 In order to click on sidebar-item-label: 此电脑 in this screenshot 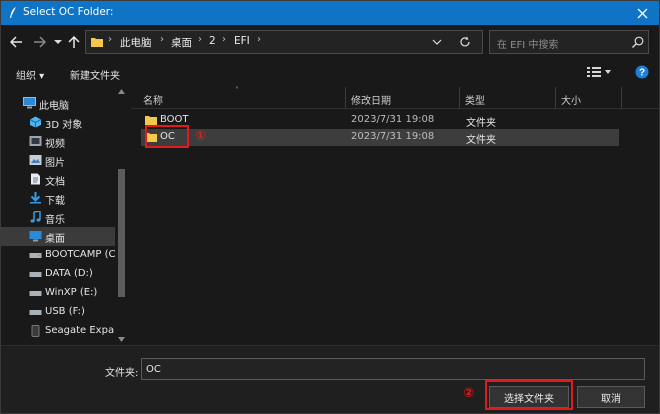, I will do `click(54, 106)`.